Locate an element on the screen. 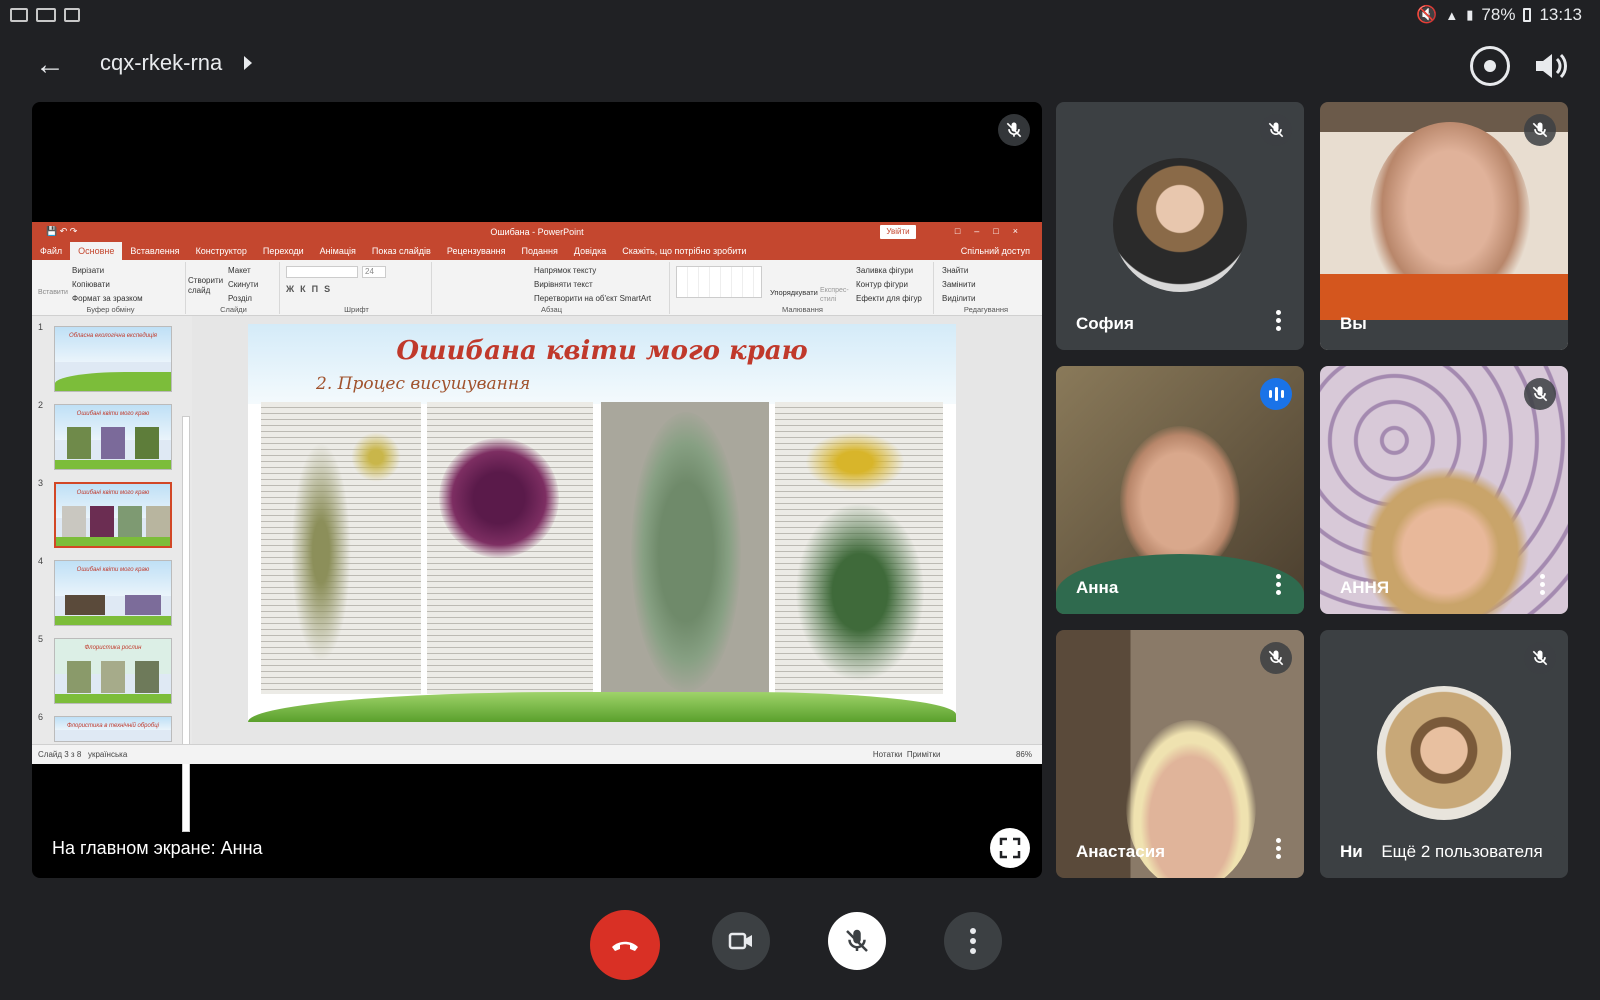 The width and height of the screenshot is (1600, 1000). select-label: Виділити is located at coordinates (959, 298).